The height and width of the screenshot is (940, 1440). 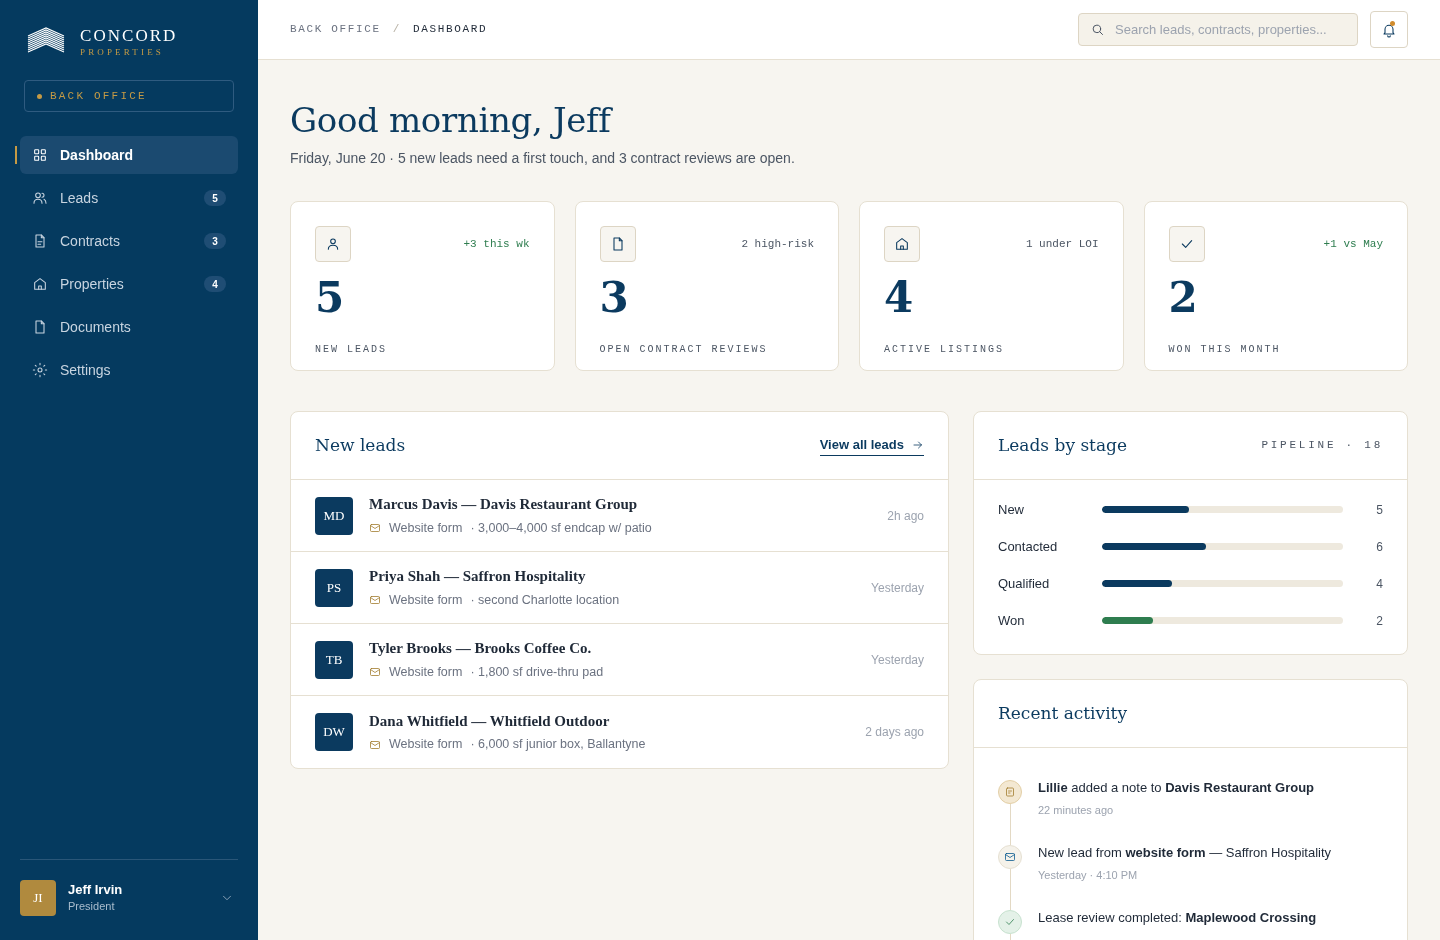 I want to click on lead-avatar: PS, so click(x=334, y=587).